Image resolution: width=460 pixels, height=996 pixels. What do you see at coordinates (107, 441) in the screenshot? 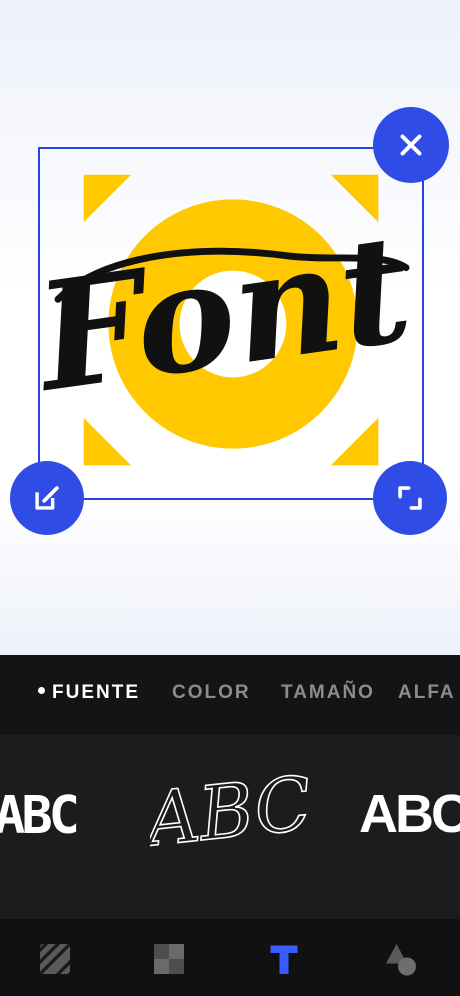
I see `corner-triangle-bl` at bounding box center [107, 441].